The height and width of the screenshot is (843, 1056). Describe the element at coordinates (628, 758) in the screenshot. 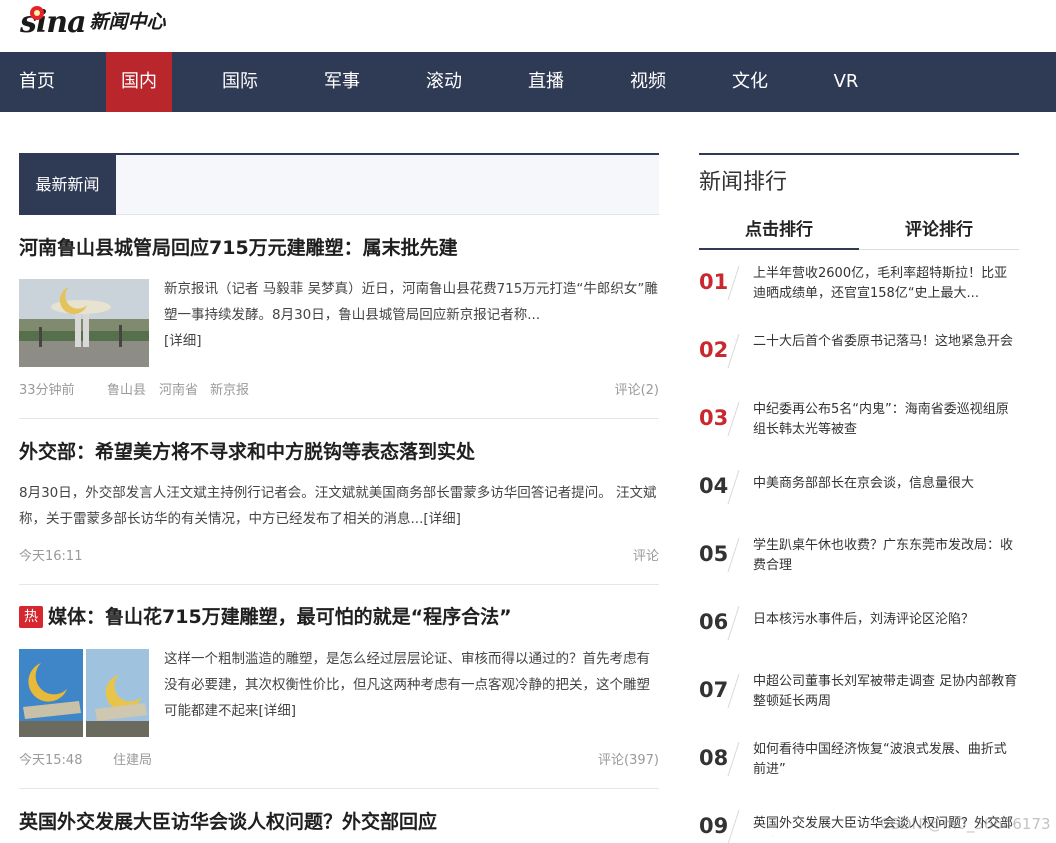

I see `comments-link: 评论(397)` at that location.